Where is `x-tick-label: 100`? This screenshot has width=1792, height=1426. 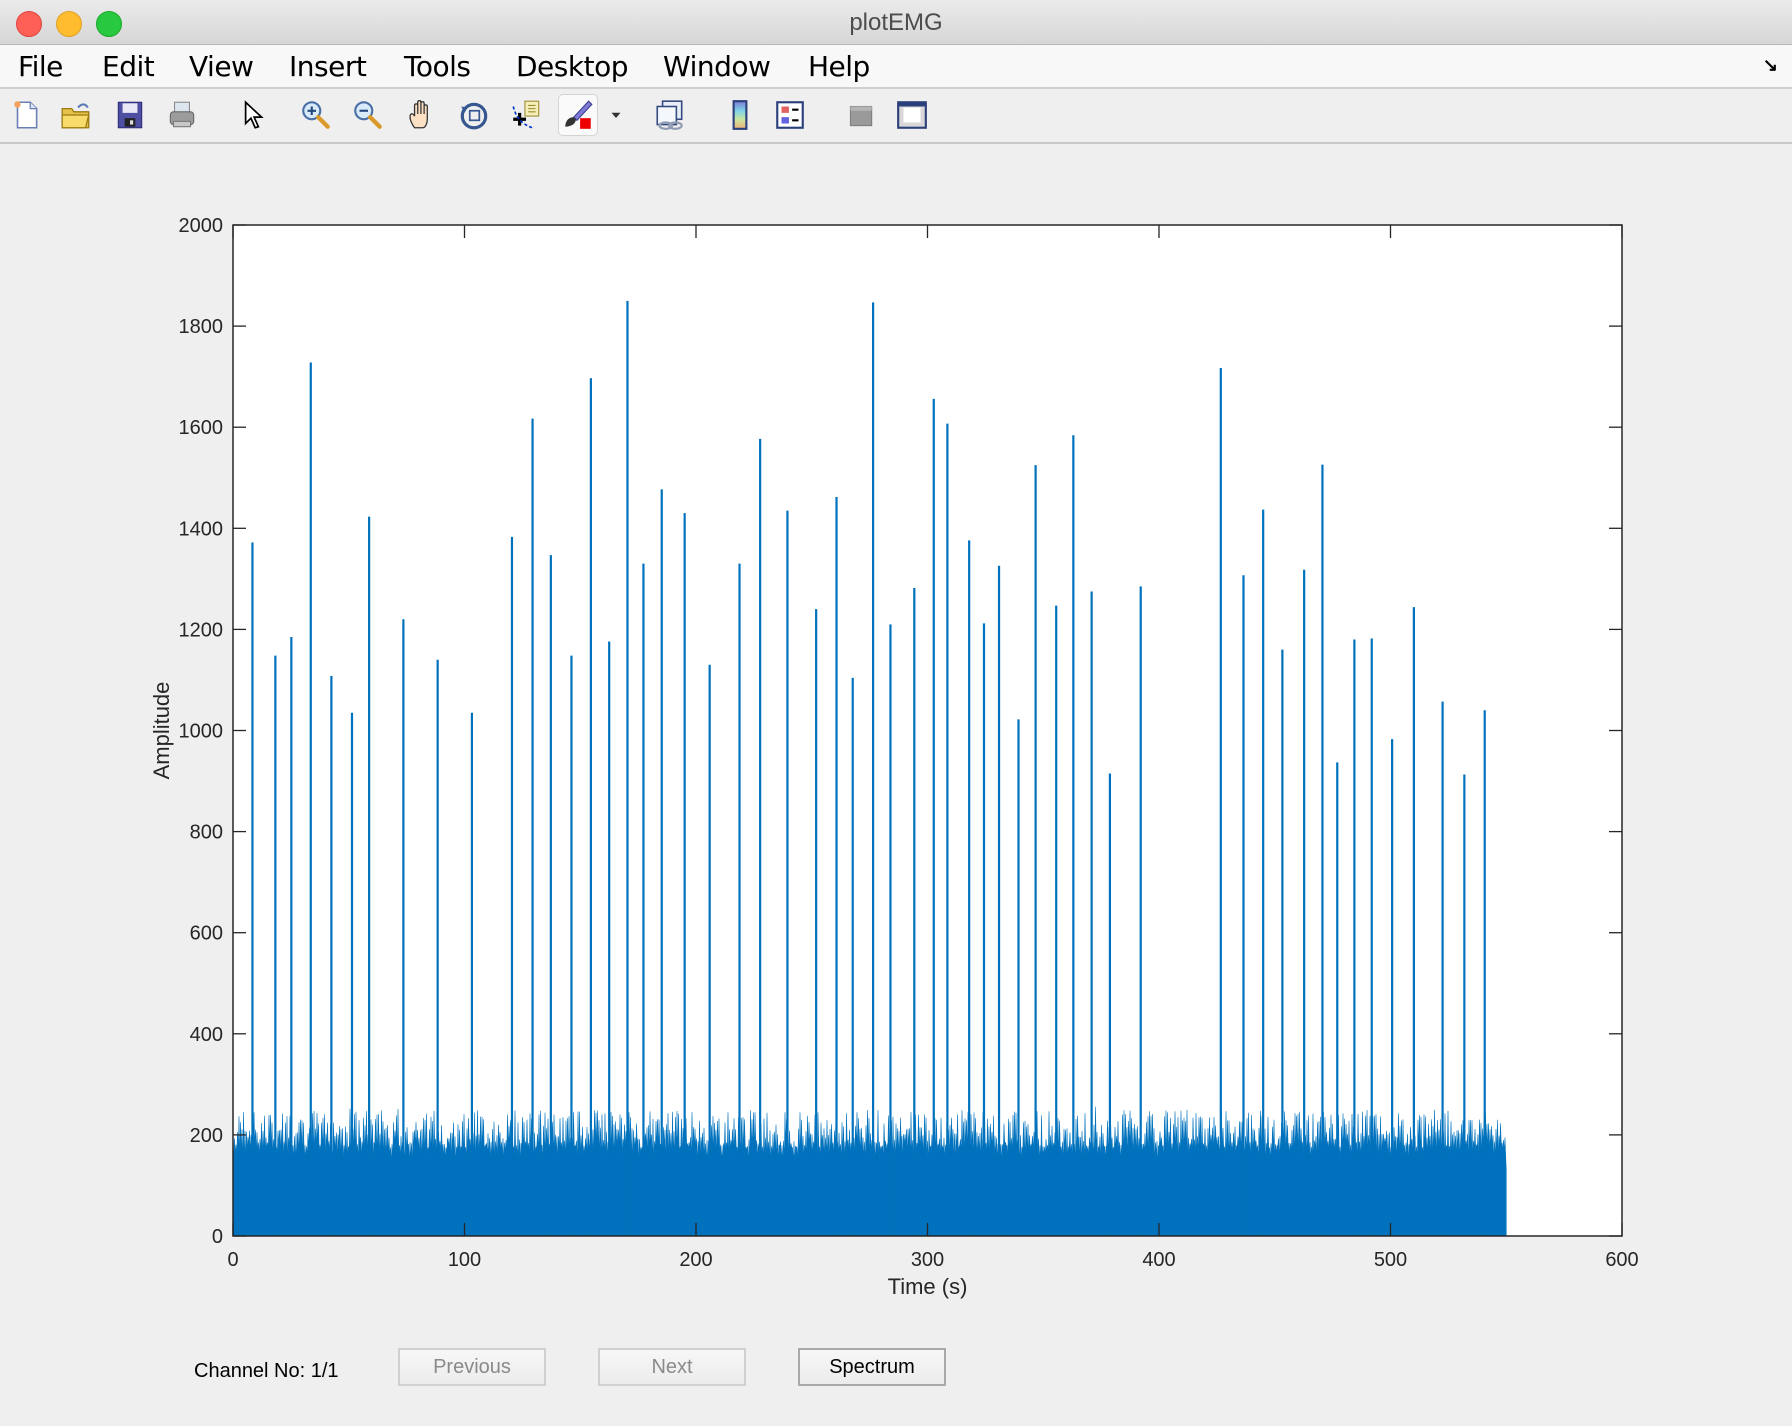
x-tick-label: 100 is located at coordinates (464, 1260).